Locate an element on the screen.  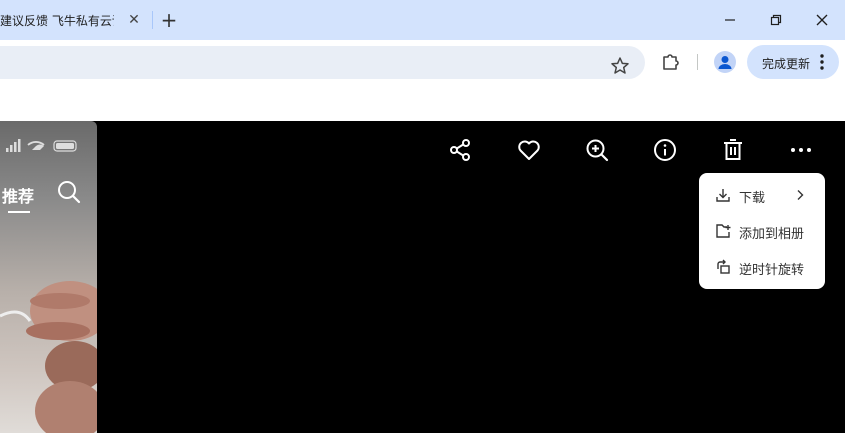
photo-search-icon is located at coordinates (69, 192).